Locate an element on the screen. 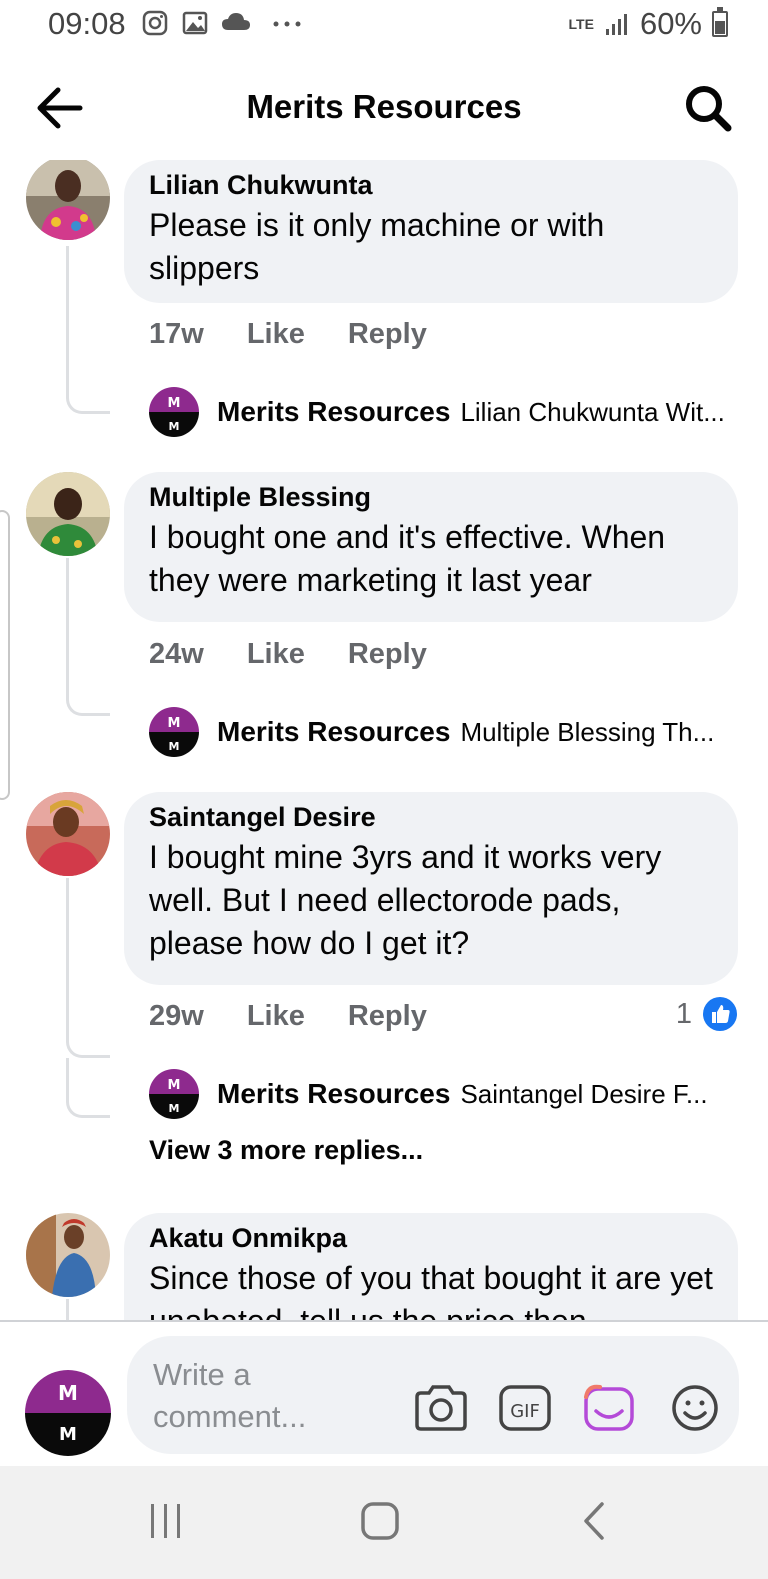  status-time: 09:08 is located at coordinates (87, 23).